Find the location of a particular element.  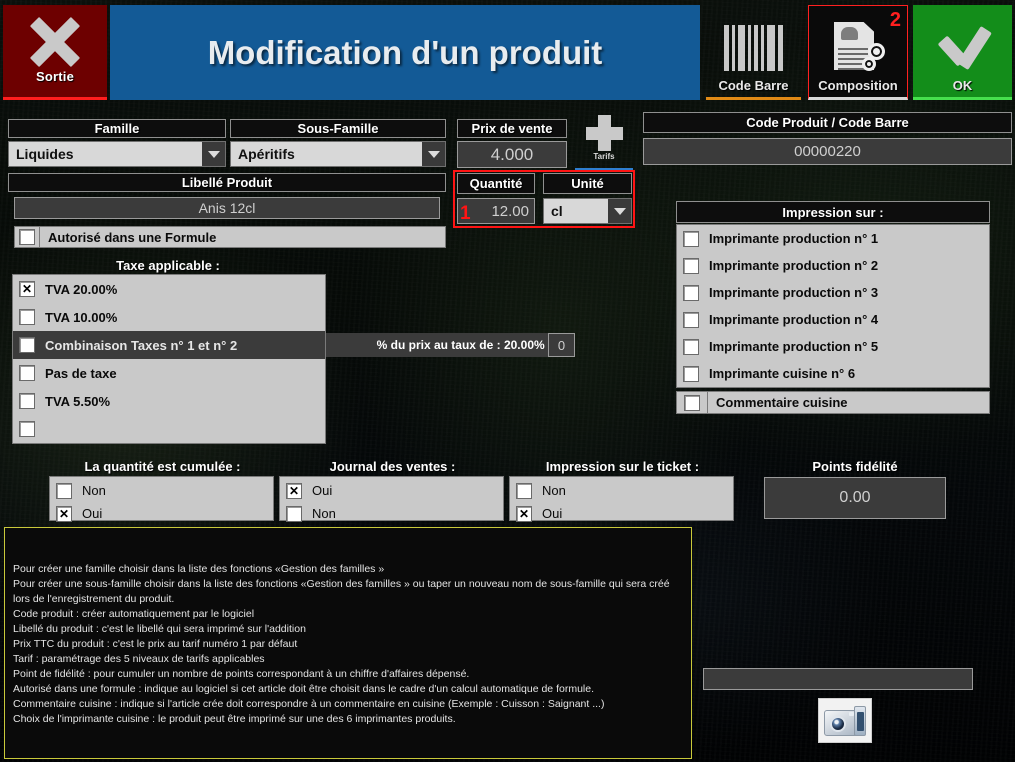

taxe-option-row is located at coordinates (169, 429).